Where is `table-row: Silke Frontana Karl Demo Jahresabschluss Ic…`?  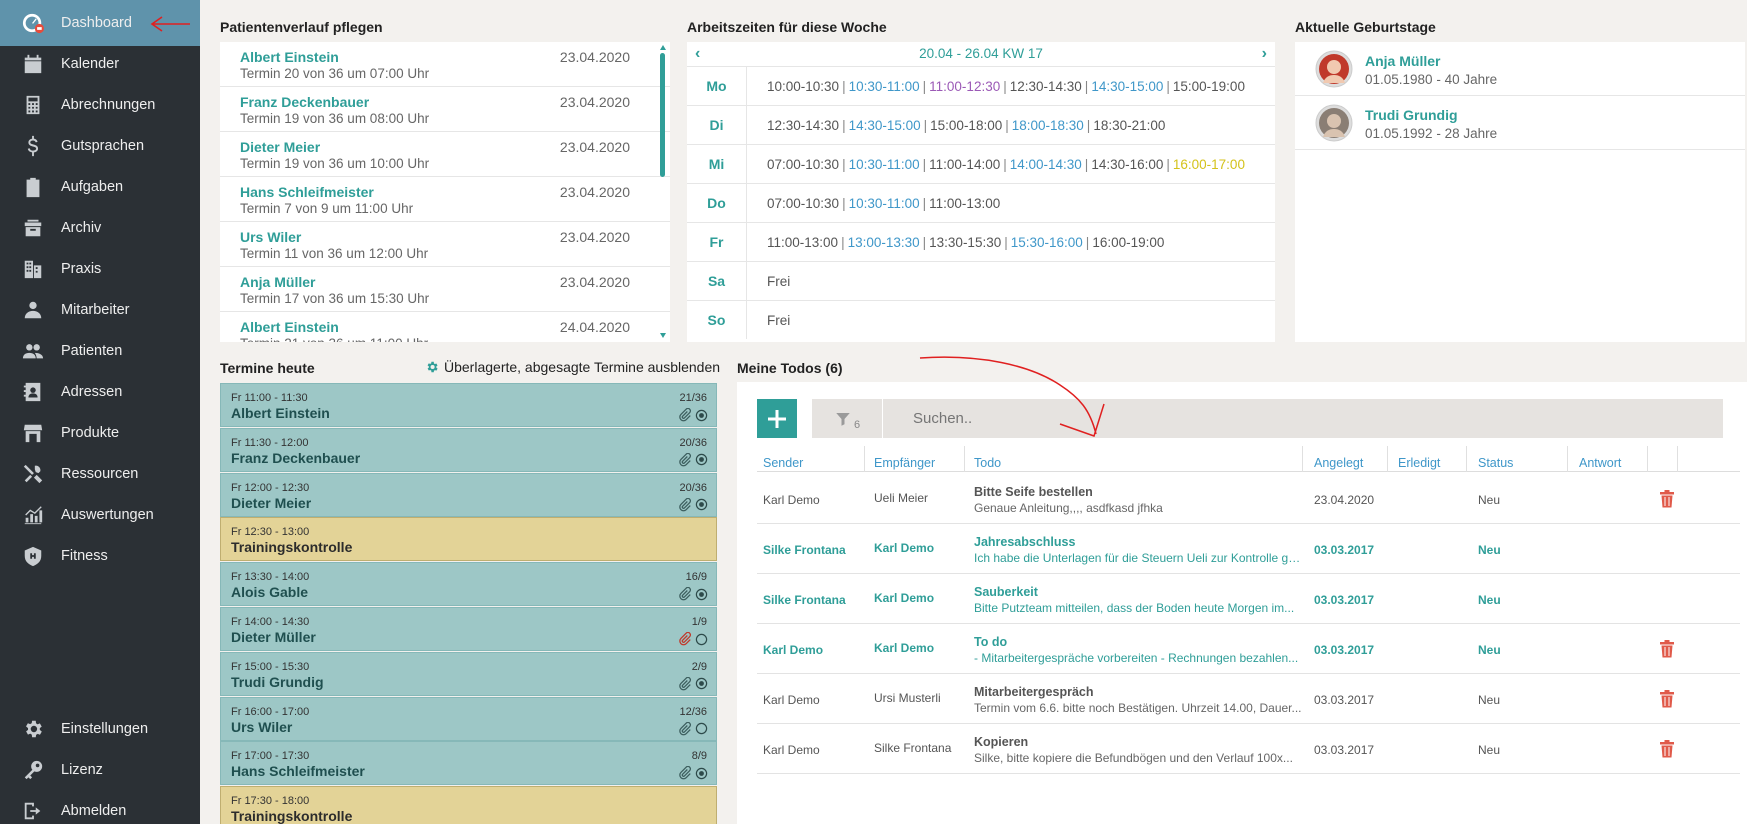 table-row: Silke Frontana Karl Demo Jahresabschluss Ic… is located at coordinates (1248, 549).